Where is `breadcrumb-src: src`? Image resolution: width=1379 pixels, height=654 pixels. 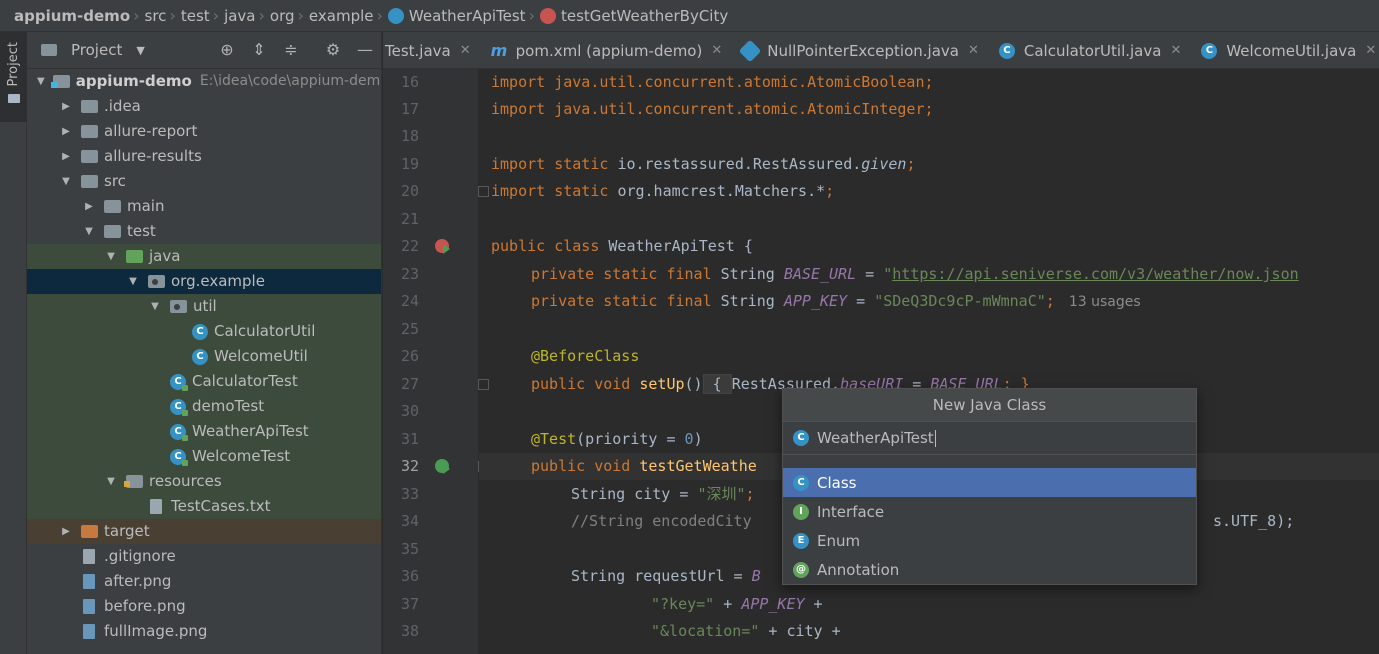
breadcrumb-src: src is located at coordinates (156, 16).